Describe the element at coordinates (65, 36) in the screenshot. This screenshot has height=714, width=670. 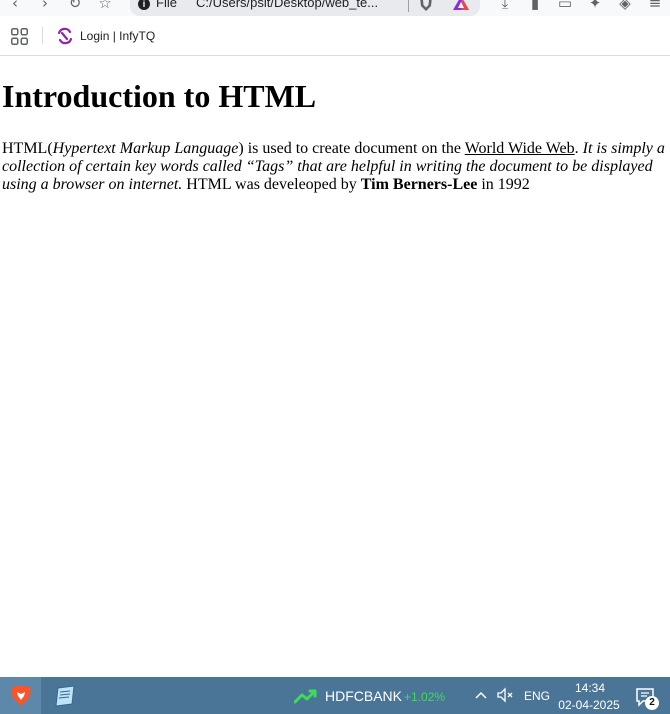
I see `infytq-logo-icon` at that location.